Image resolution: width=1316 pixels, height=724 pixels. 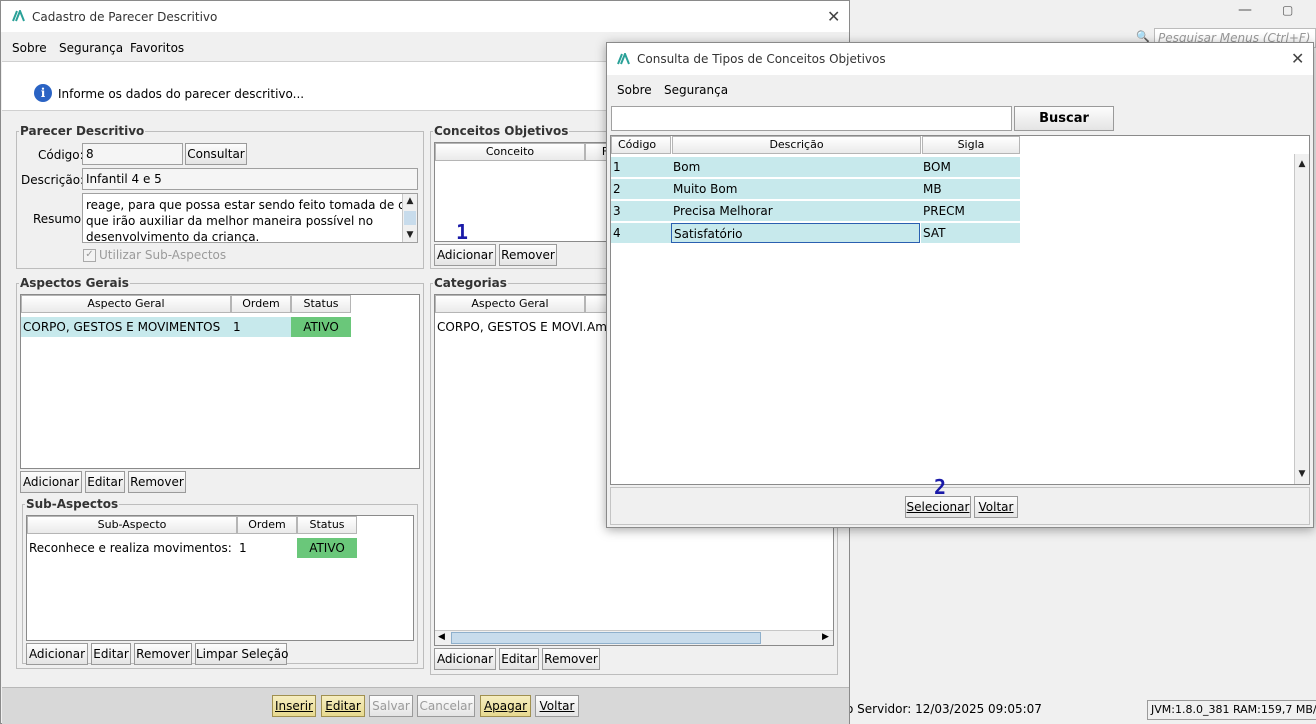 I want to click on aspectos-add-button: Adicionar, so click(x=51, y=482).